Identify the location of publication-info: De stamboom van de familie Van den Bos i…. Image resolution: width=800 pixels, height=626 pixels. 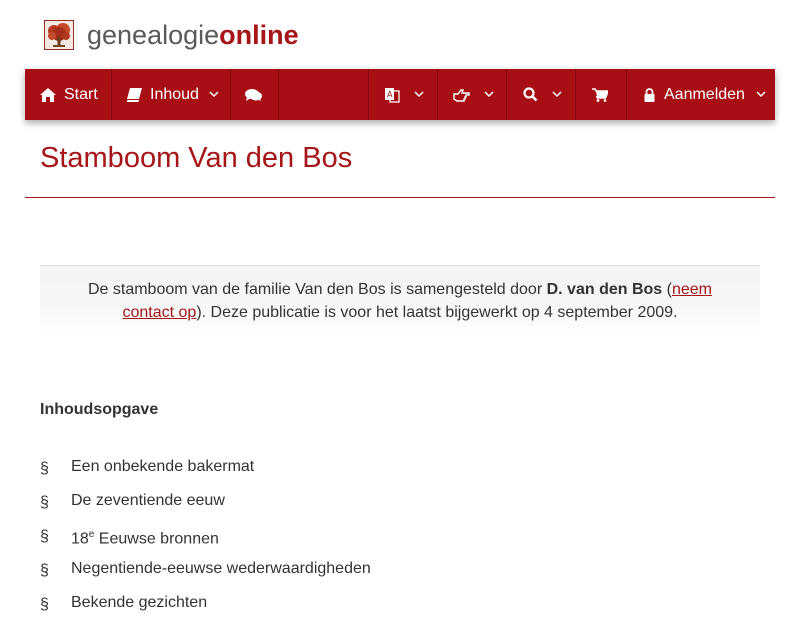
(400, 299).